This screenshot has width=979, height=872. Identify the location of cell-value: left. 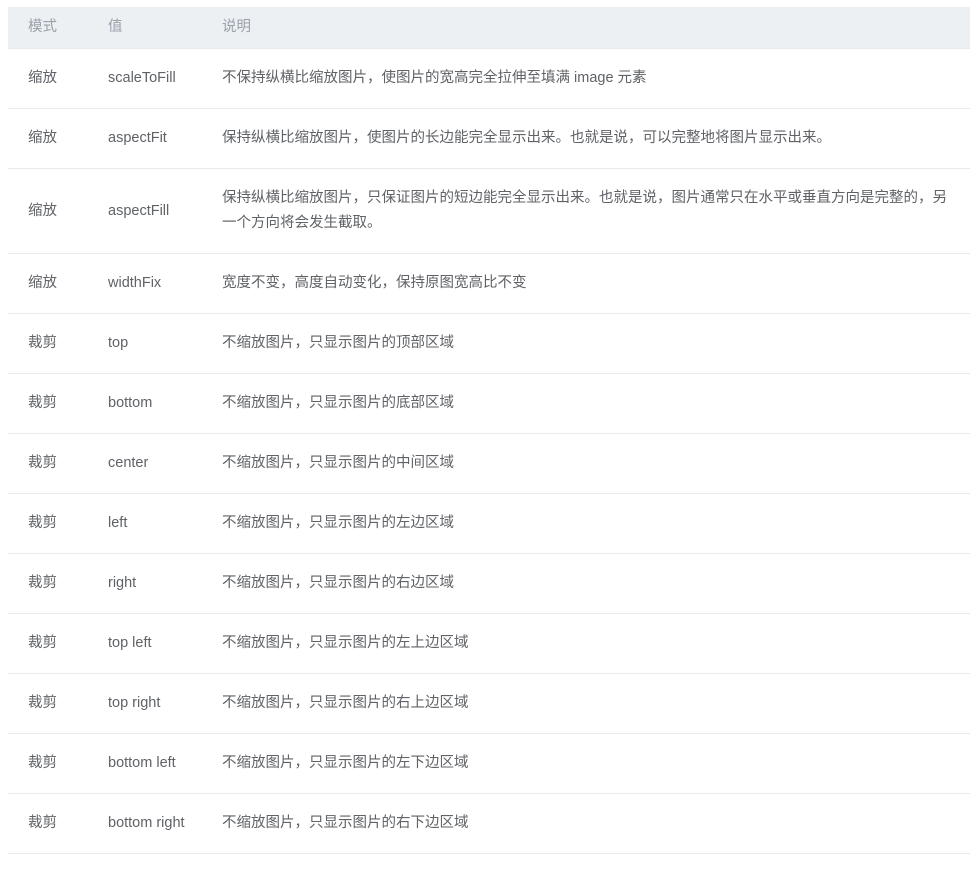
(154, 523).